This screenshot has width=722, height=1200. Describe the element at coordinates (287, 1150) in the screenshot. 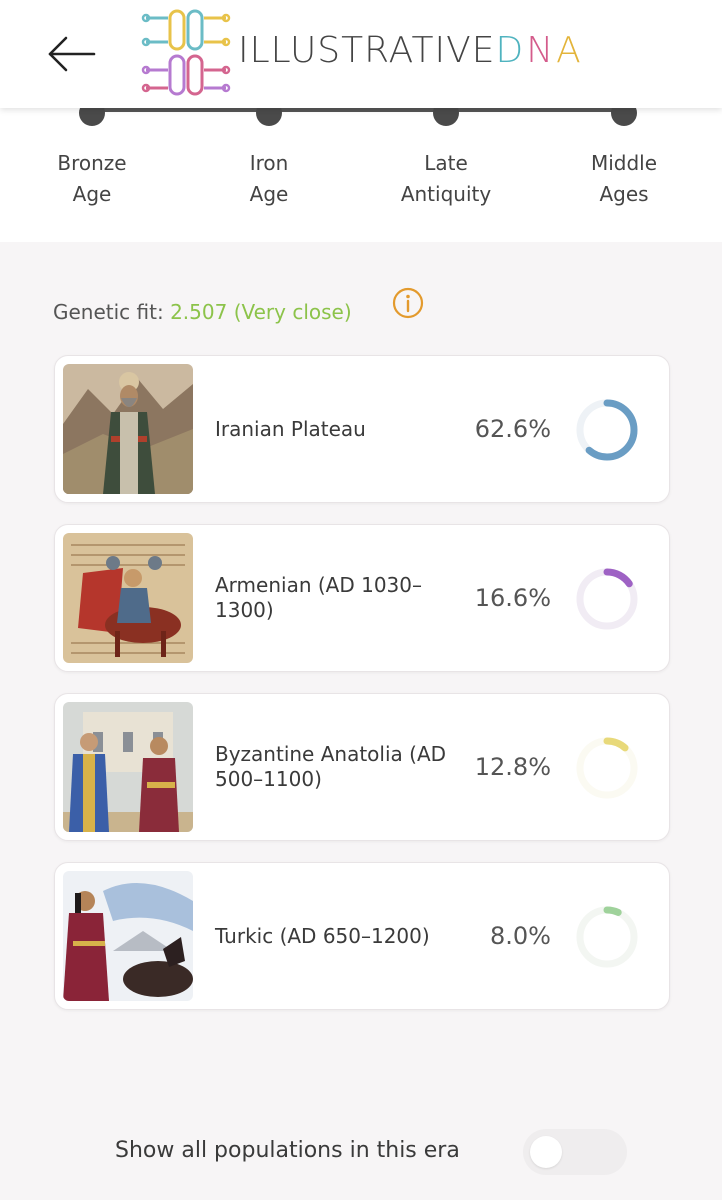

I see `show-all-populations-label: Show all populations in this era` at that location.